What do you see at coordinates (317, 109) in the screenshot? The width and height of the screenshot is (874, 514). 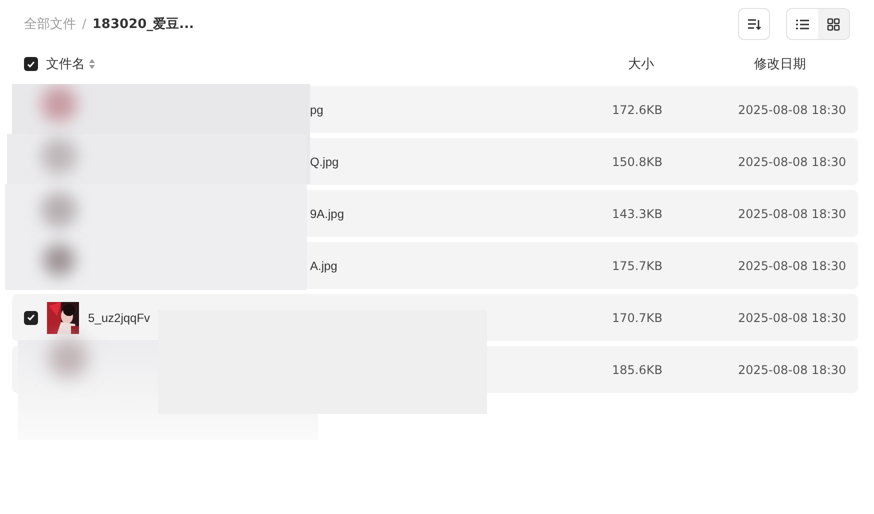 I see `file-name: pg` at bounding box center [317, 109].